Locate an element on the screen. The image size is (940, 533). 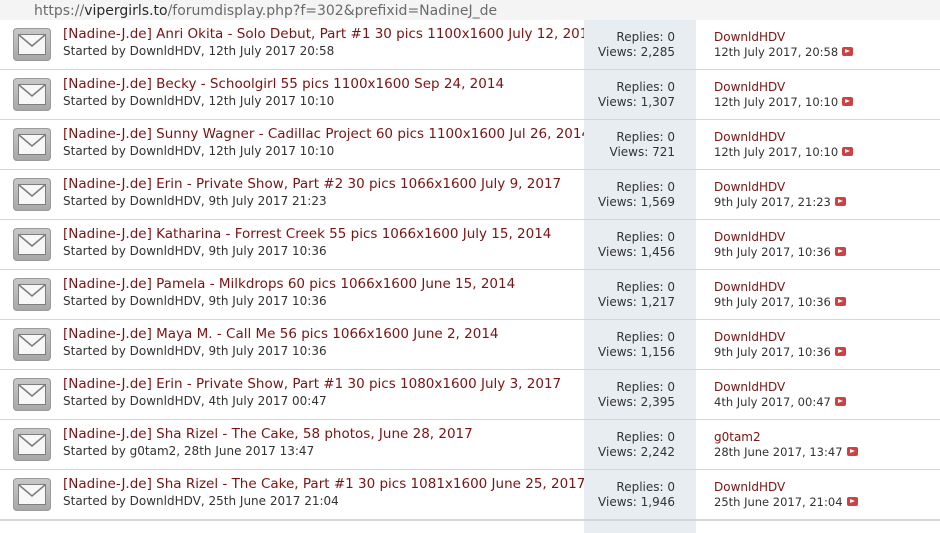
views-count: Views: 1,307 is located at coordinates (636, 102).